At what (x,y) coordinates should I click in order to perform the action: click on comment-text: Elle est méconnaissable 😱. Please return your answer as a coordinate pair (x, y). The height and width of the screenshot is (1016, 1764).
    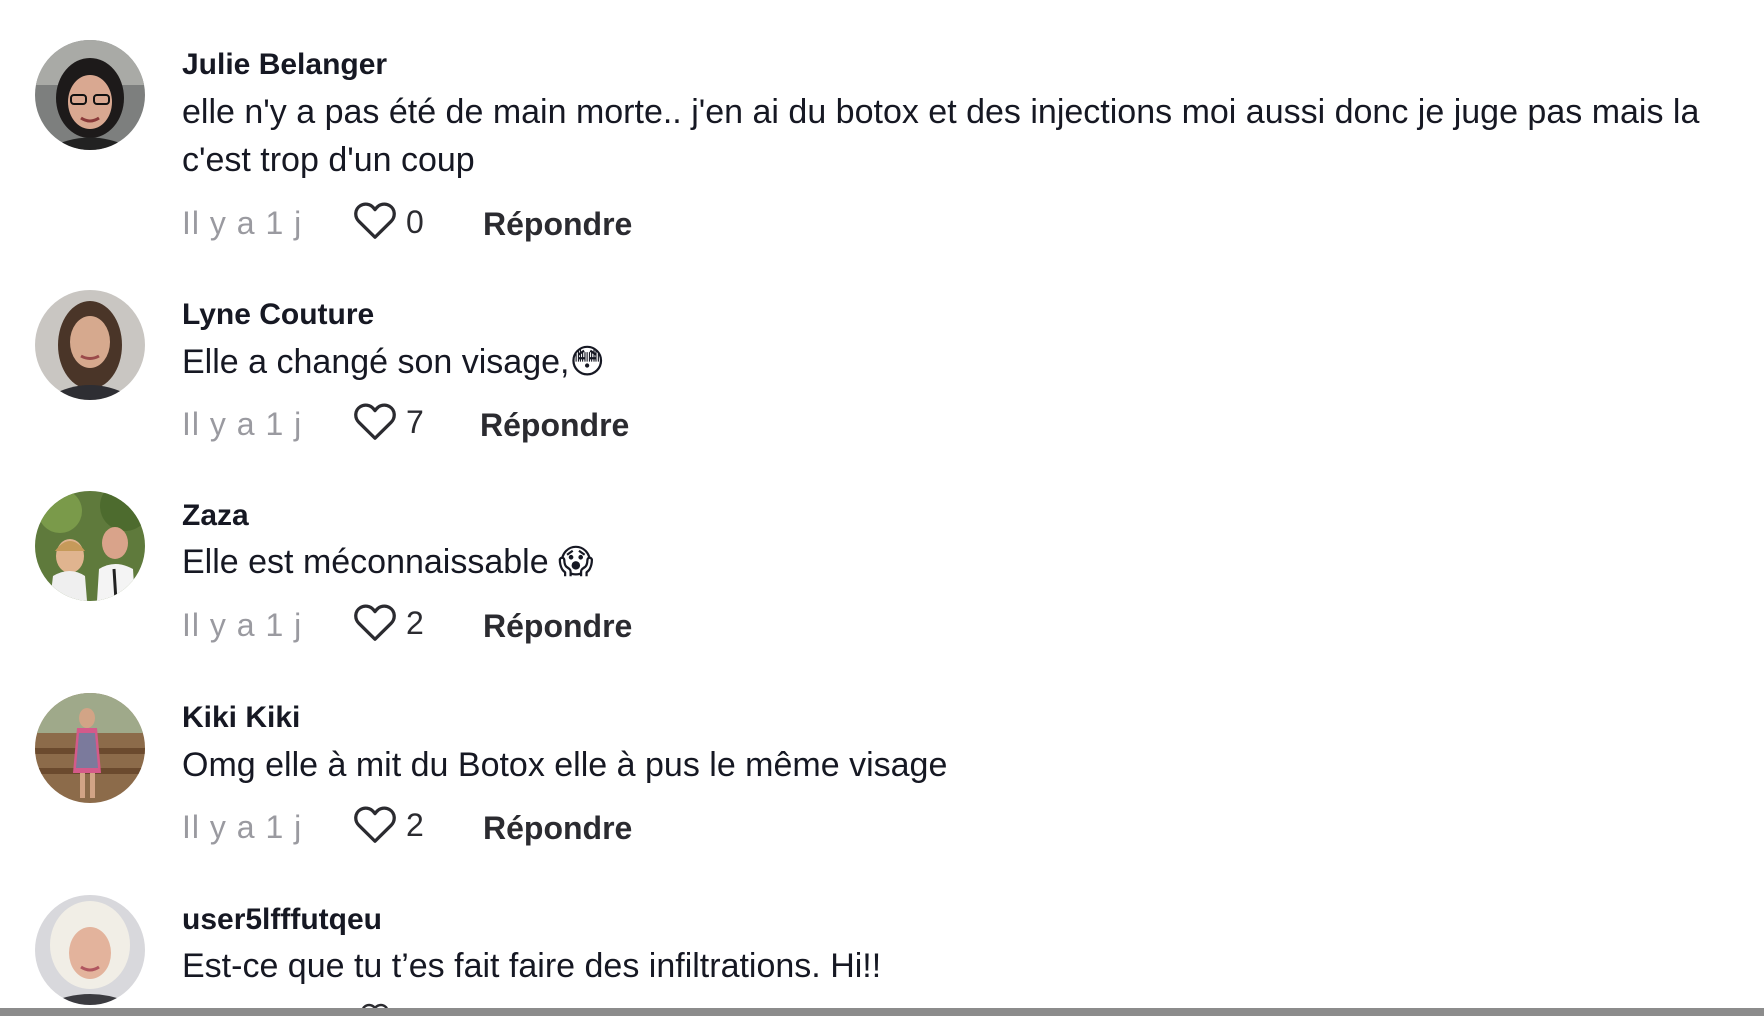
    Looking at the image, I should click on (952, 562).